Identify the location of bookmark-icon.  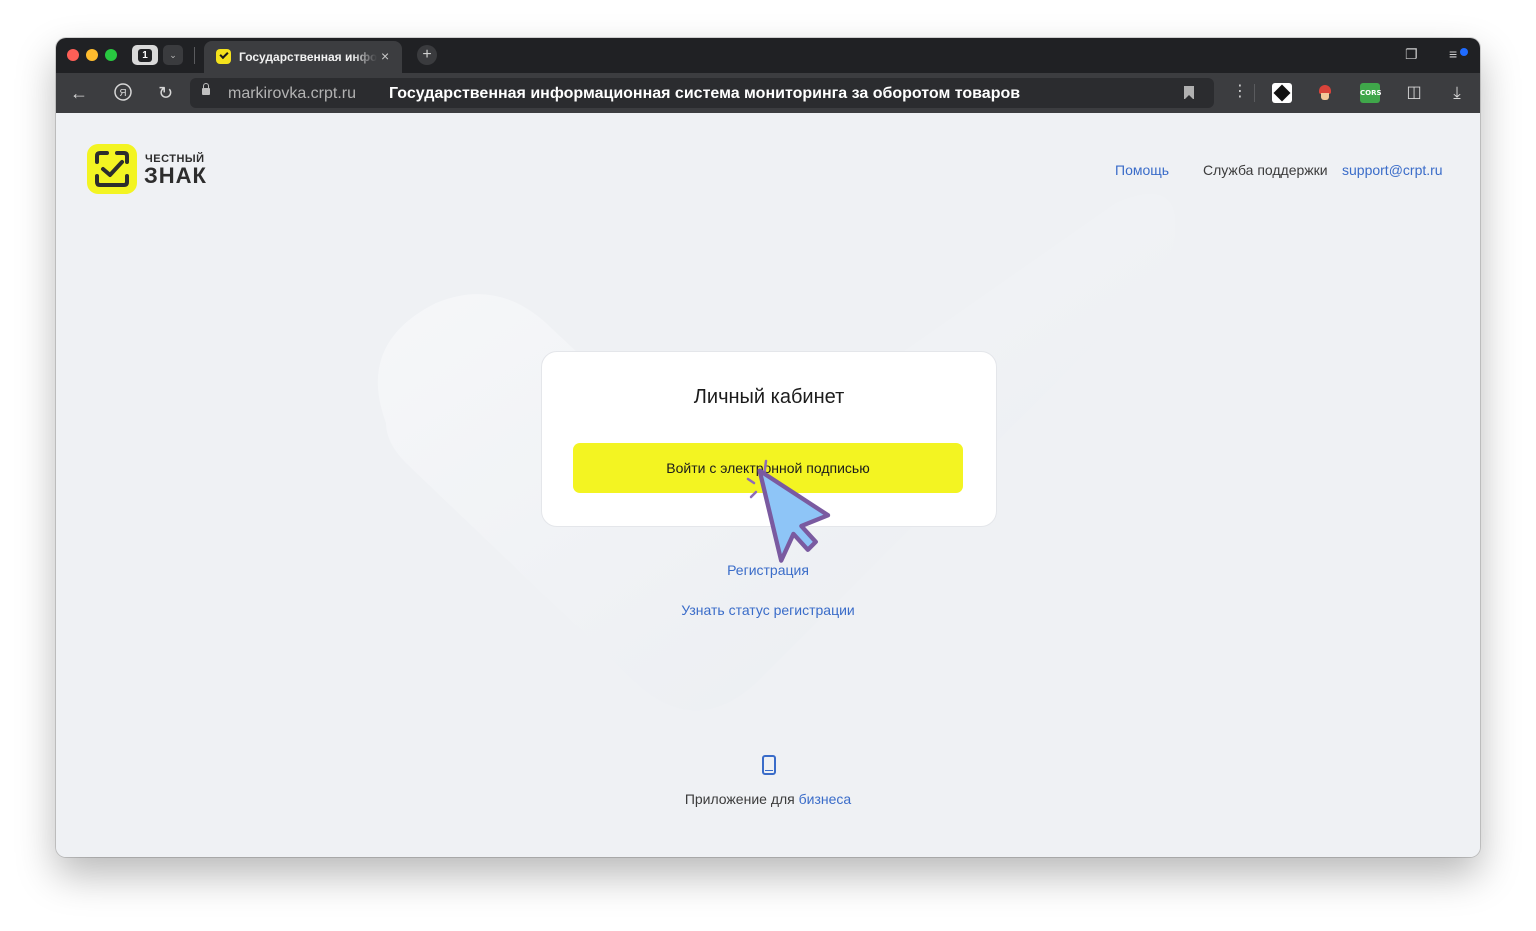
(1189, 93).